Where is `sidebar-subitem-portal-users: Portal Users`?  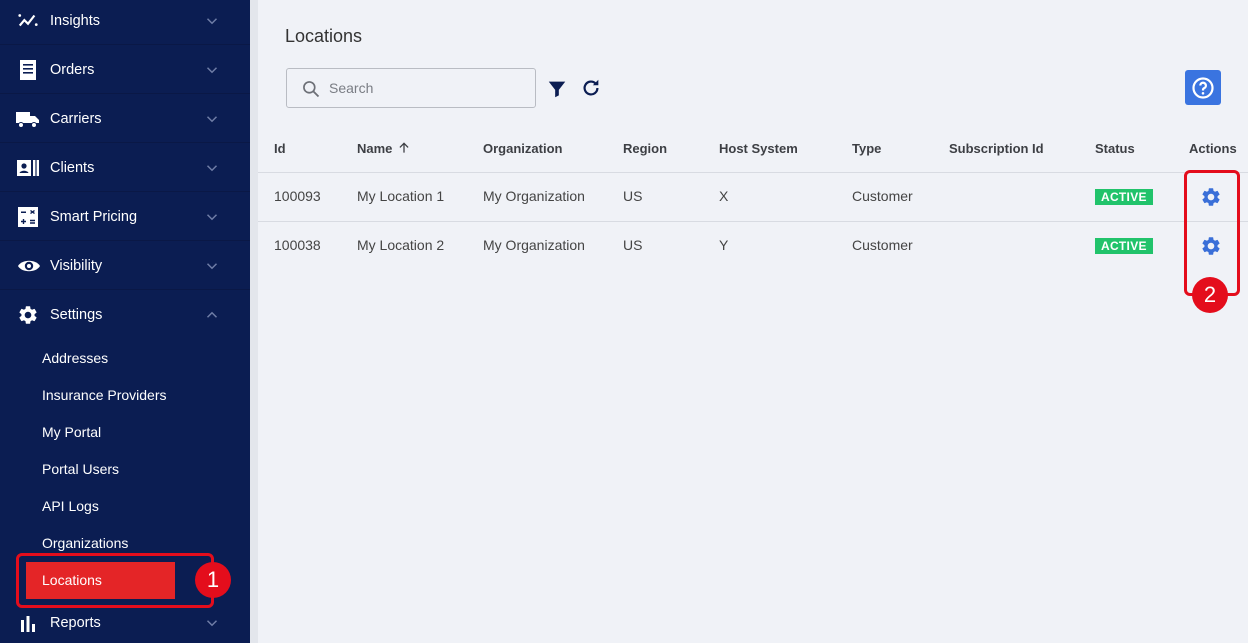 sidebar-subitem-portal-users: Portal Users is located at coordinates (80, 469).